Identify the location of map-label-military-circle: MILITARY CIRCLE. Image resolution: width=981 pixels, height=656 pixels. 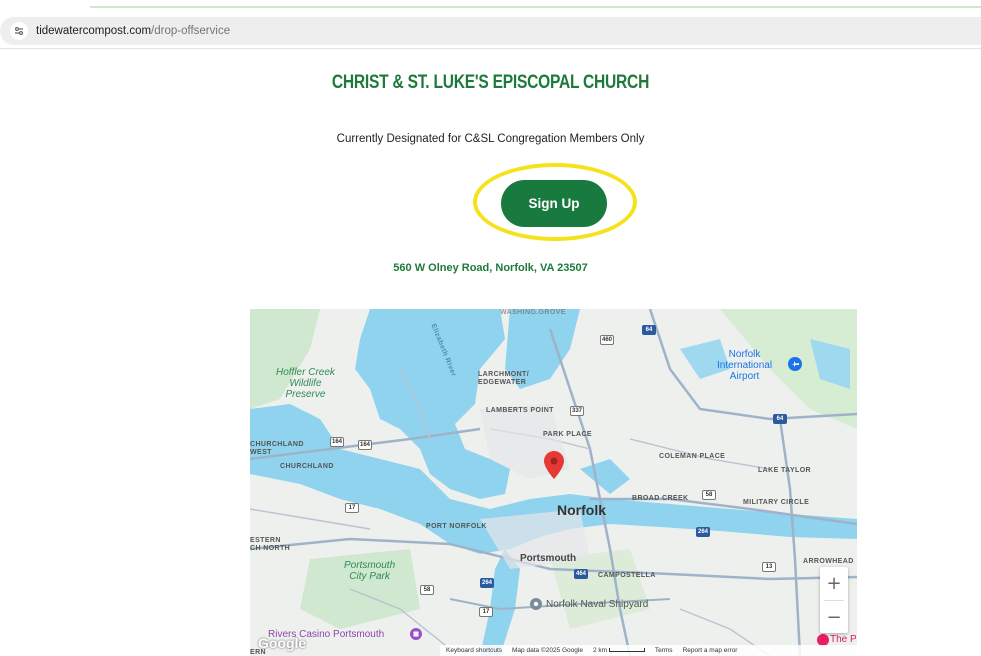
(776, 502).